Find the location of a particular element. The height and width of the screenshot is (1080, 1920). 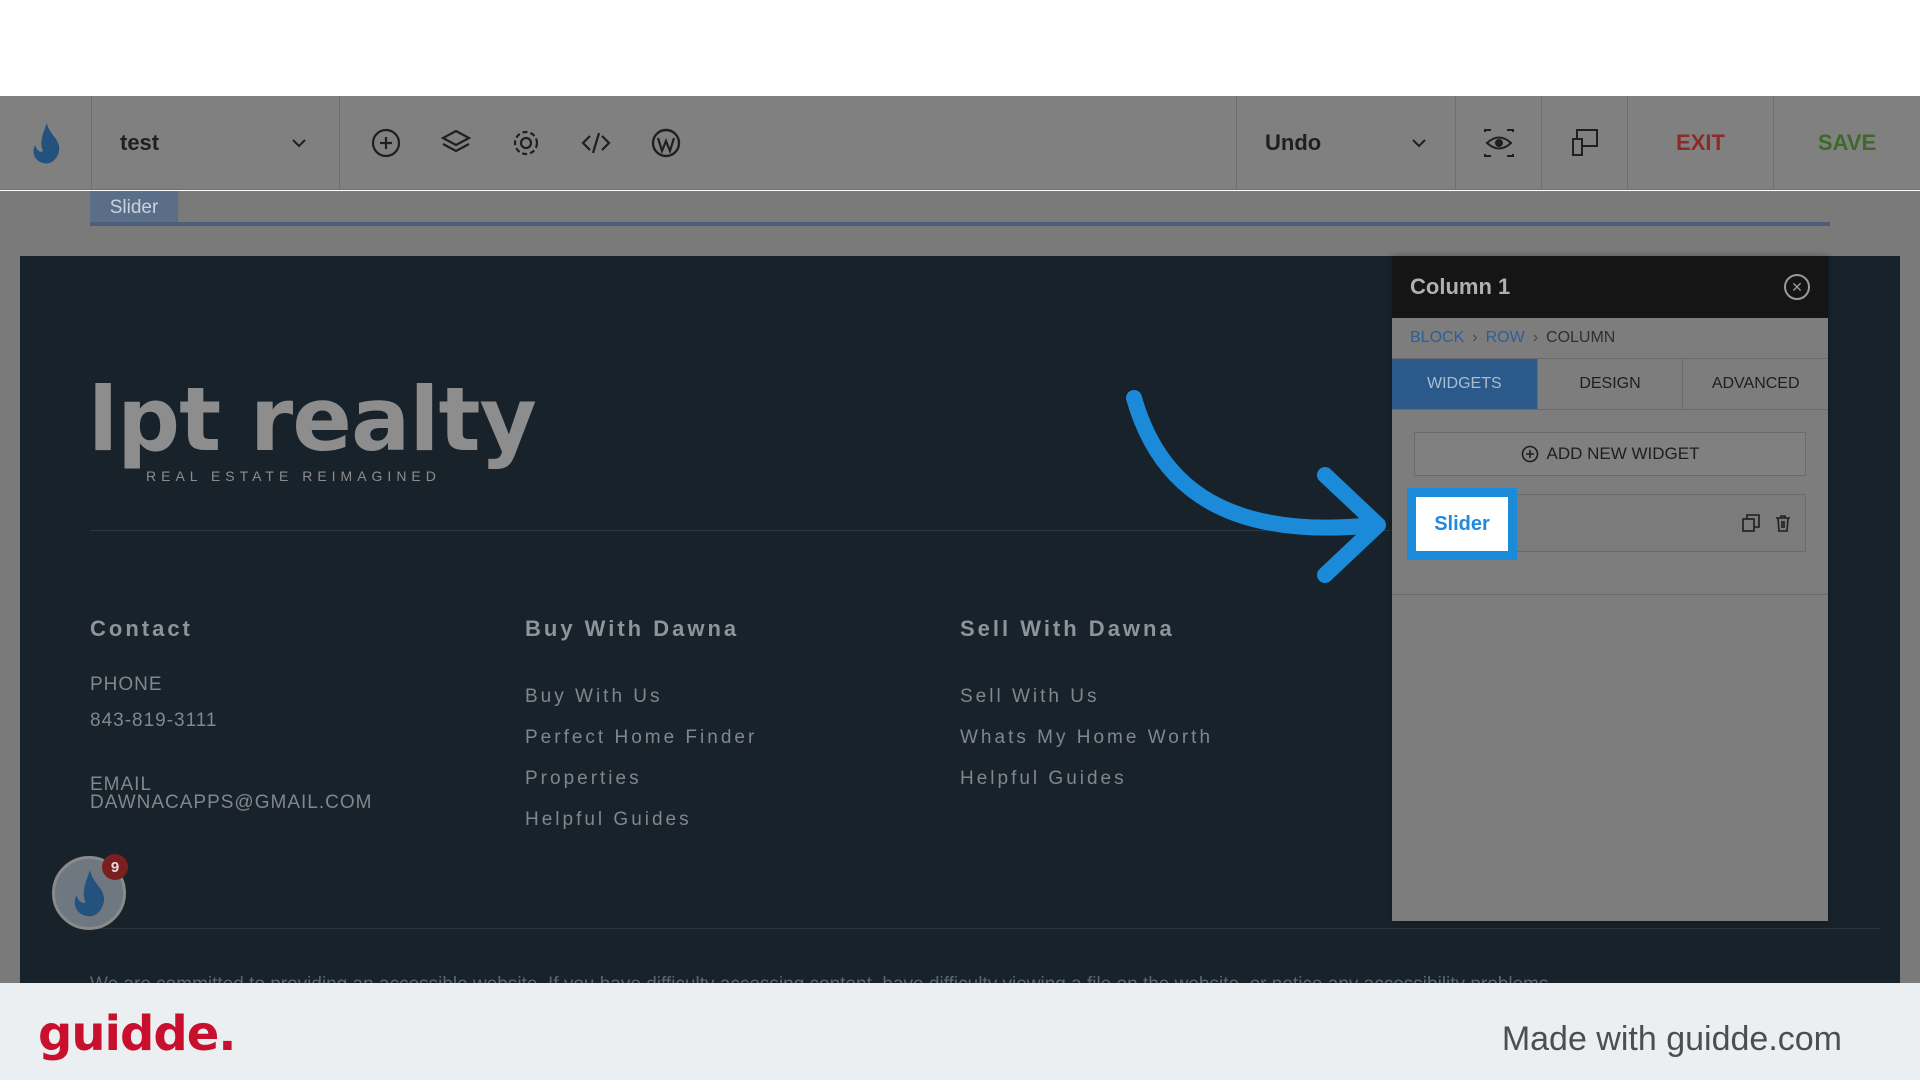

tab-widgets: WIDGETS is located at coordinates (1465, 384).